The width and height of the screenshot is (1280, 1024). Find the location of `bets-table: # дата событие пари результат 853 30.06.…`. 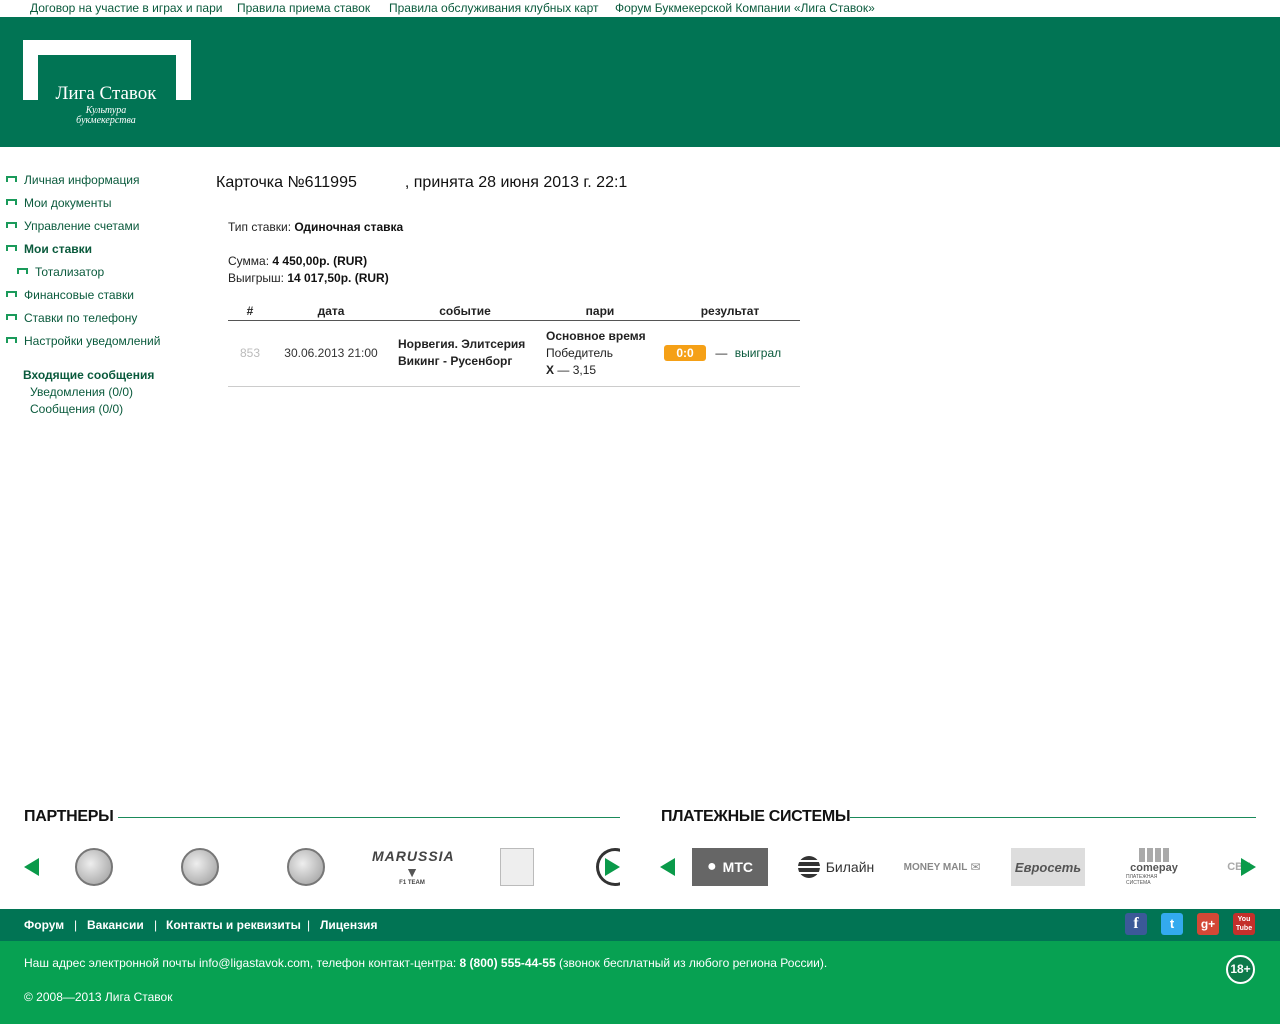

bets-table: # дата событие пари результат 853 30.06.… is located at coordinates (514, 345).